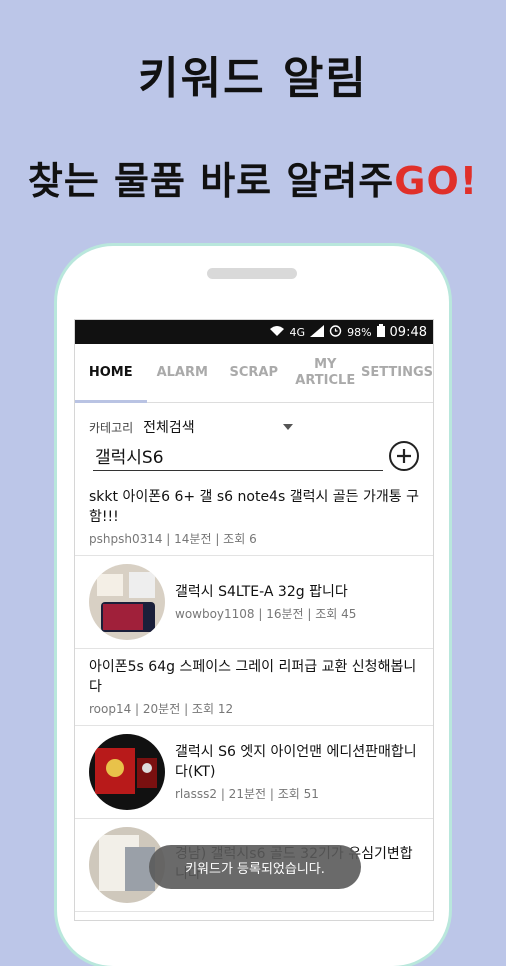 This screenshot has height=966, width=506. What do you see at coordinates (266, 614) in the screenshot?
I see `item-meta: wowboy1108 | 16분전 | 조회 45` at bounding box center [266, 614].